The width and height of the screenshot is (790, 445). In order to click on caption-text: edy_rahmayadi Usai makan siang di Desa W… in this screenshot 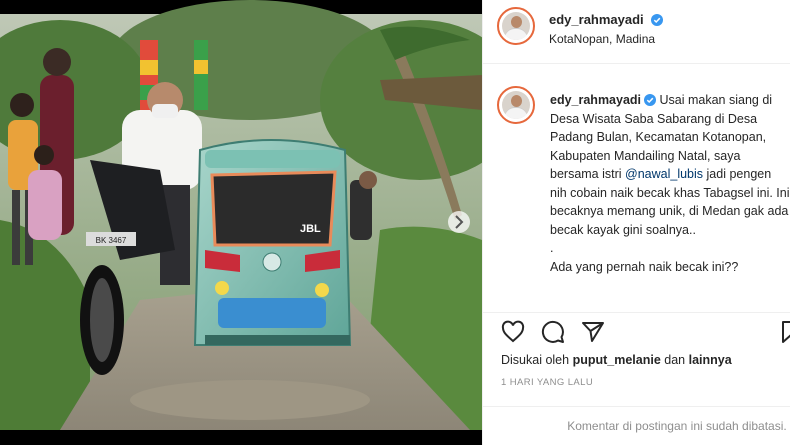, I will do `click(670, 183)`.